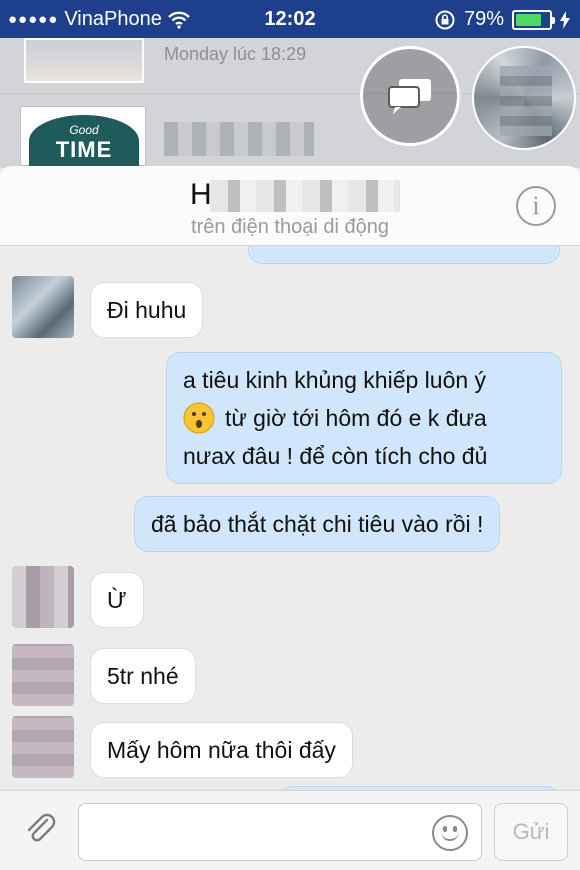 The image size is (580, 870). What do you see at coordinates (483, 19) in the screenshot?
I see `battery-percentage: 79%` at bounding box center [483, 19].